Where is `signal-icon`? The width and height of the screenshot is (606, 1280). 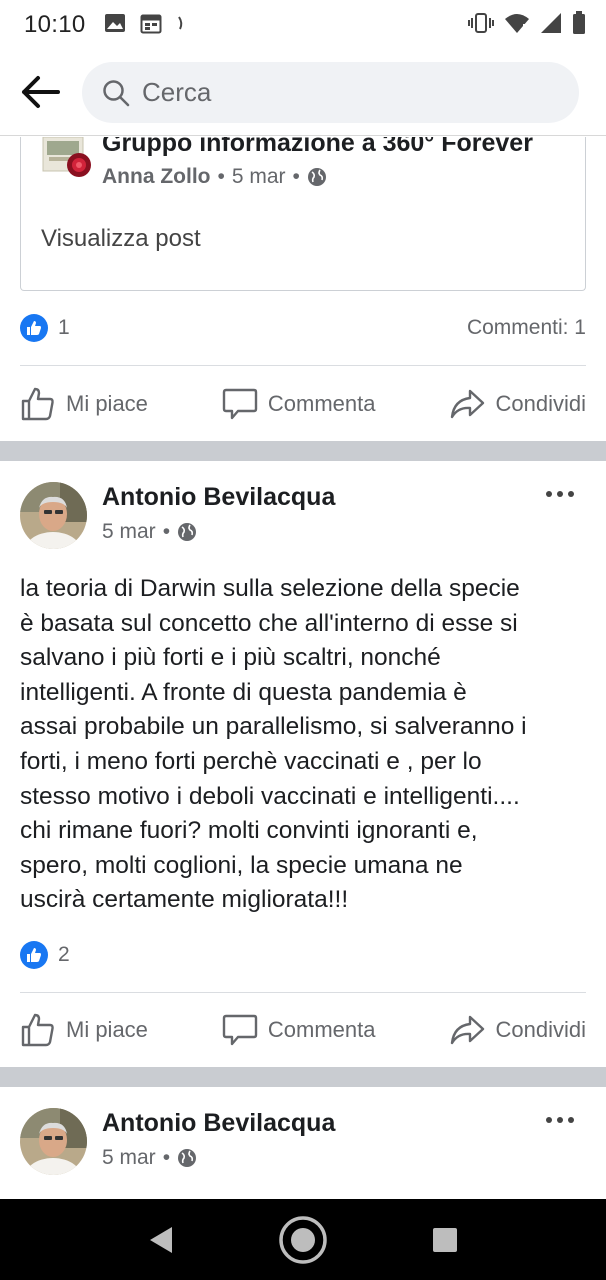 signal-icon is located at coordinates (551, 25).